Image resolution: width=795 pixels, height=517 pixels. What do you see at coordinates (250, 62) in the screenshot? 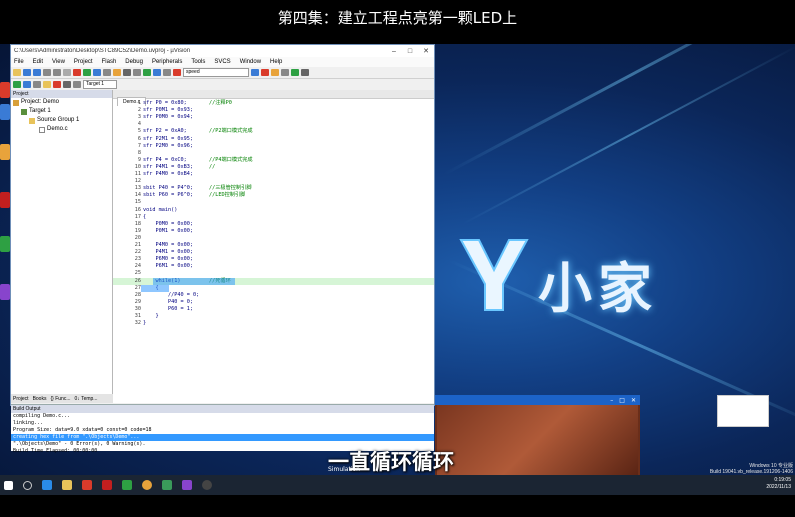
I see `menu-window: Window` at bounding box center [250, 62].